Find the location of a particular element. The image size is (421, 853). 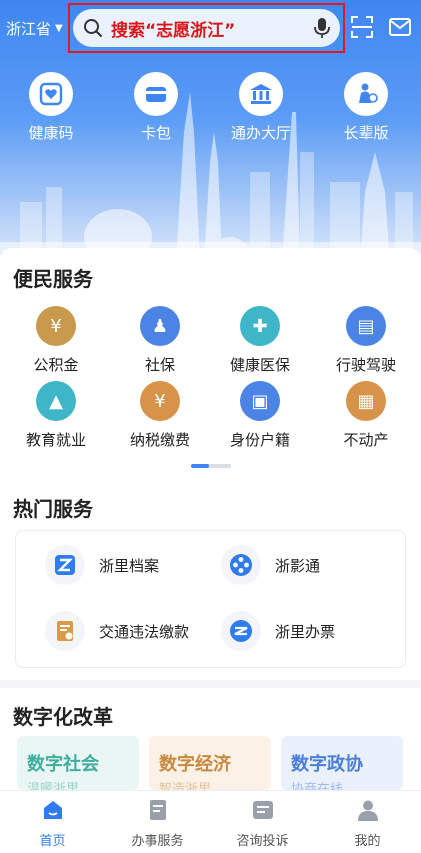

traffic-fine-icon is located at coordinates (65, 631).